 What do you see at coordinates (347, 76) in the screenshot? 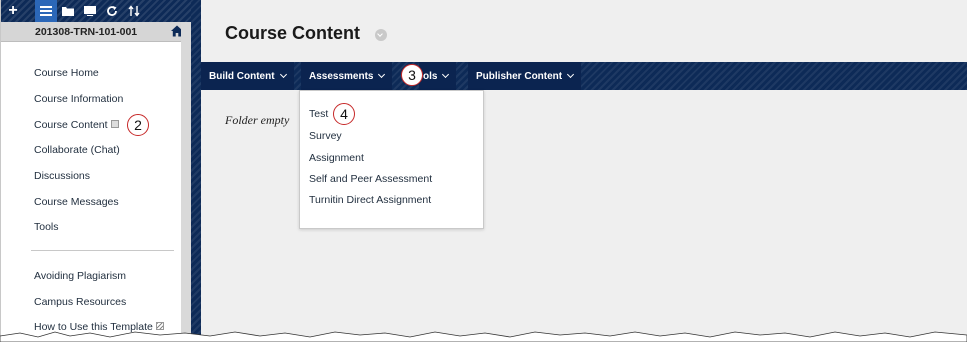
I see `assessments-button: Assessments` at bounding box center [347, 76].